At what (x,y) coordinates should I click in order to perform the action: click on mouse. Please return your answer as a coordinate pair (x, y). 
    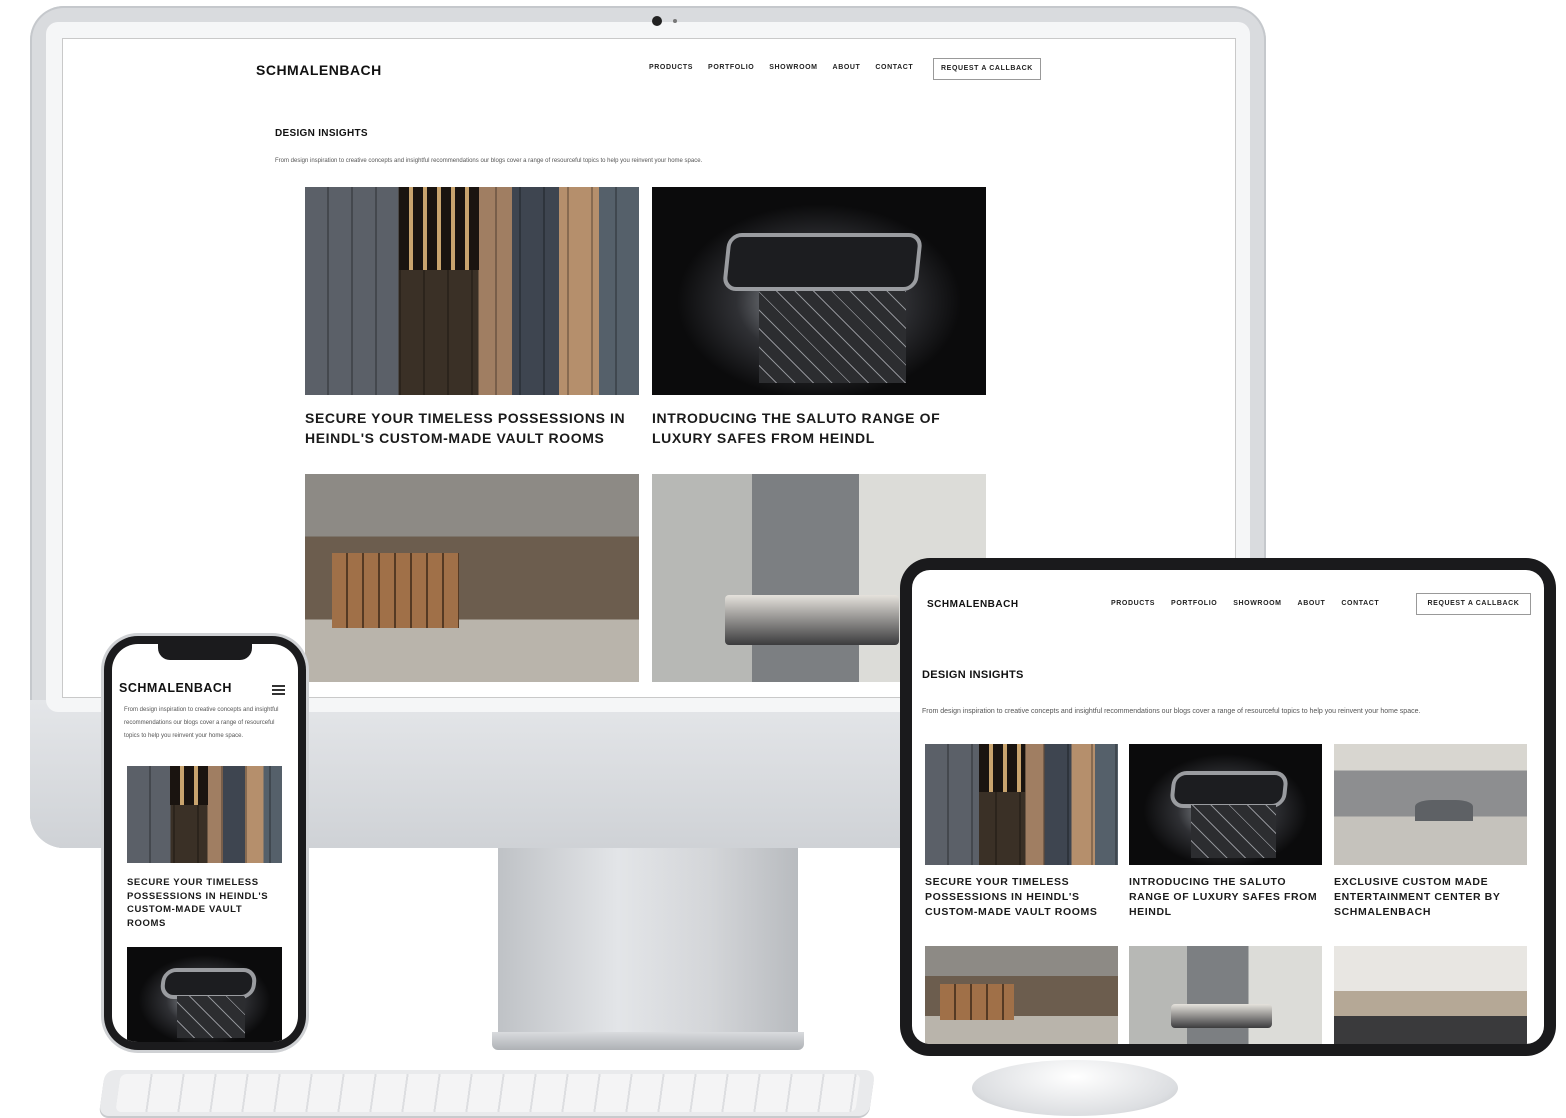
    Looking at the image, I should click on (1075, 1088).